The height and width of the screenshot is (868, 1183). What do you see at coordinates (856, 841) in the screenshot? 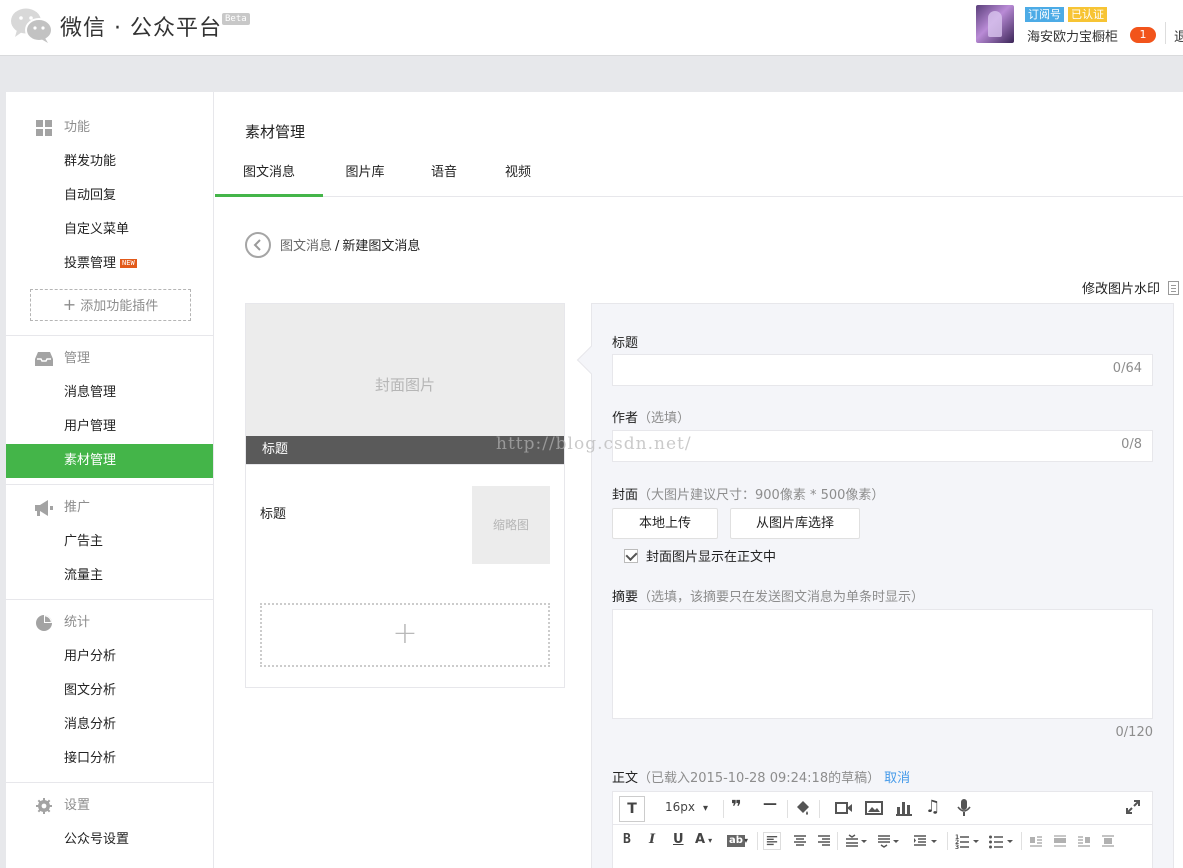
I see `line-height-icon` at bounding box center [856, 841].